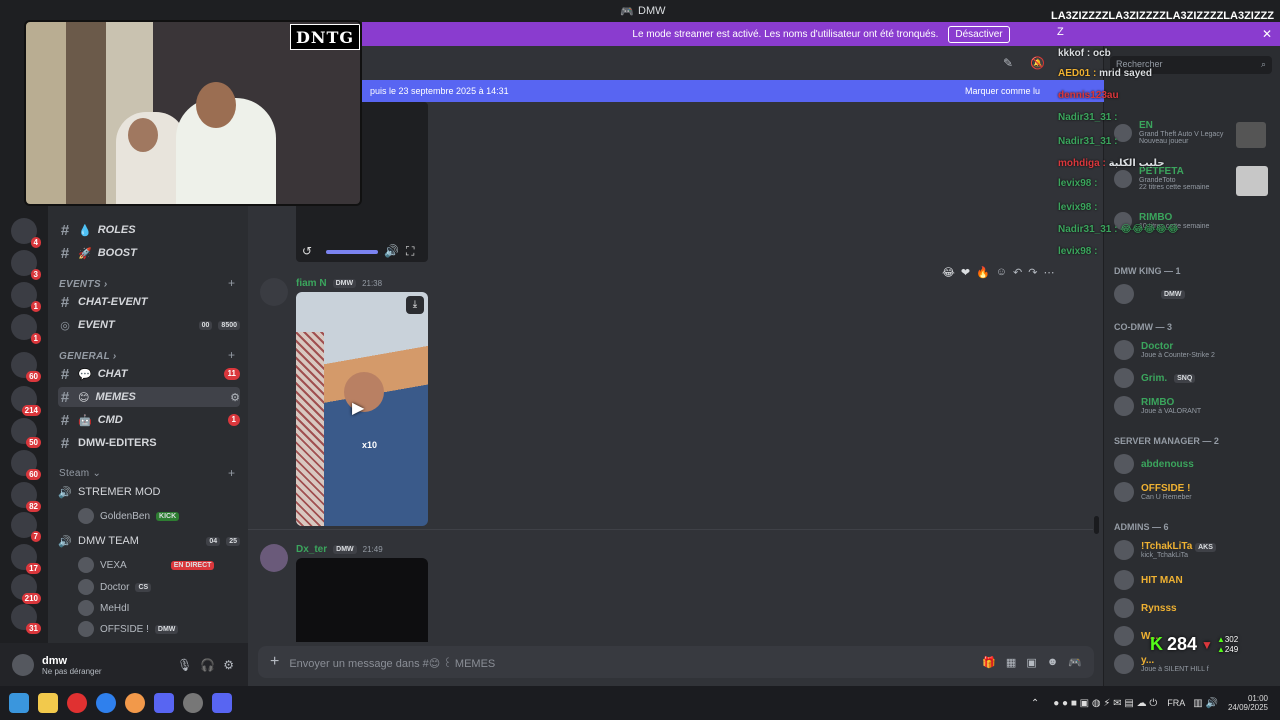  I want to click on gift-icon: 🎁, so click(989, 662).